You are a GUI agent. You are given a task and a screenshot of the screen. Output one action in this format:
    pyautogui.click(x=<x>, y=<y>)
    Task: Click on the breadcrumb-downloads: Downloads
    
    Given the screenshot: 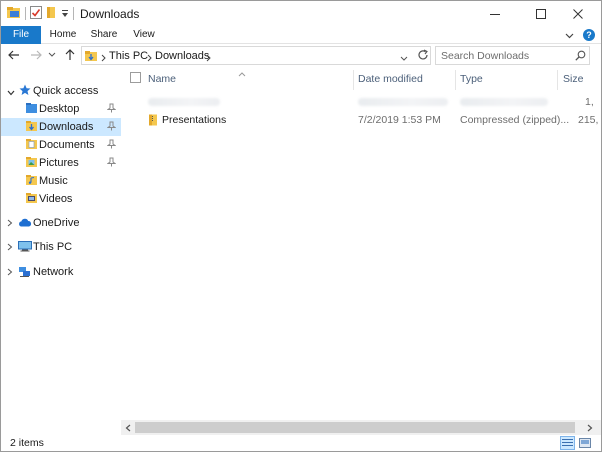 What is the action you would take?
    pyautogui.click(x=182, y=56)
    